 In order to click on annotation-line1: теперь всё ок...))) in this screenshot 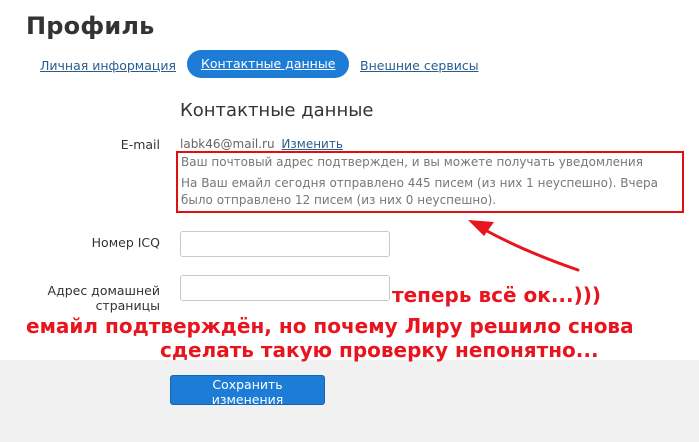, I will do `click(497, 295)`.